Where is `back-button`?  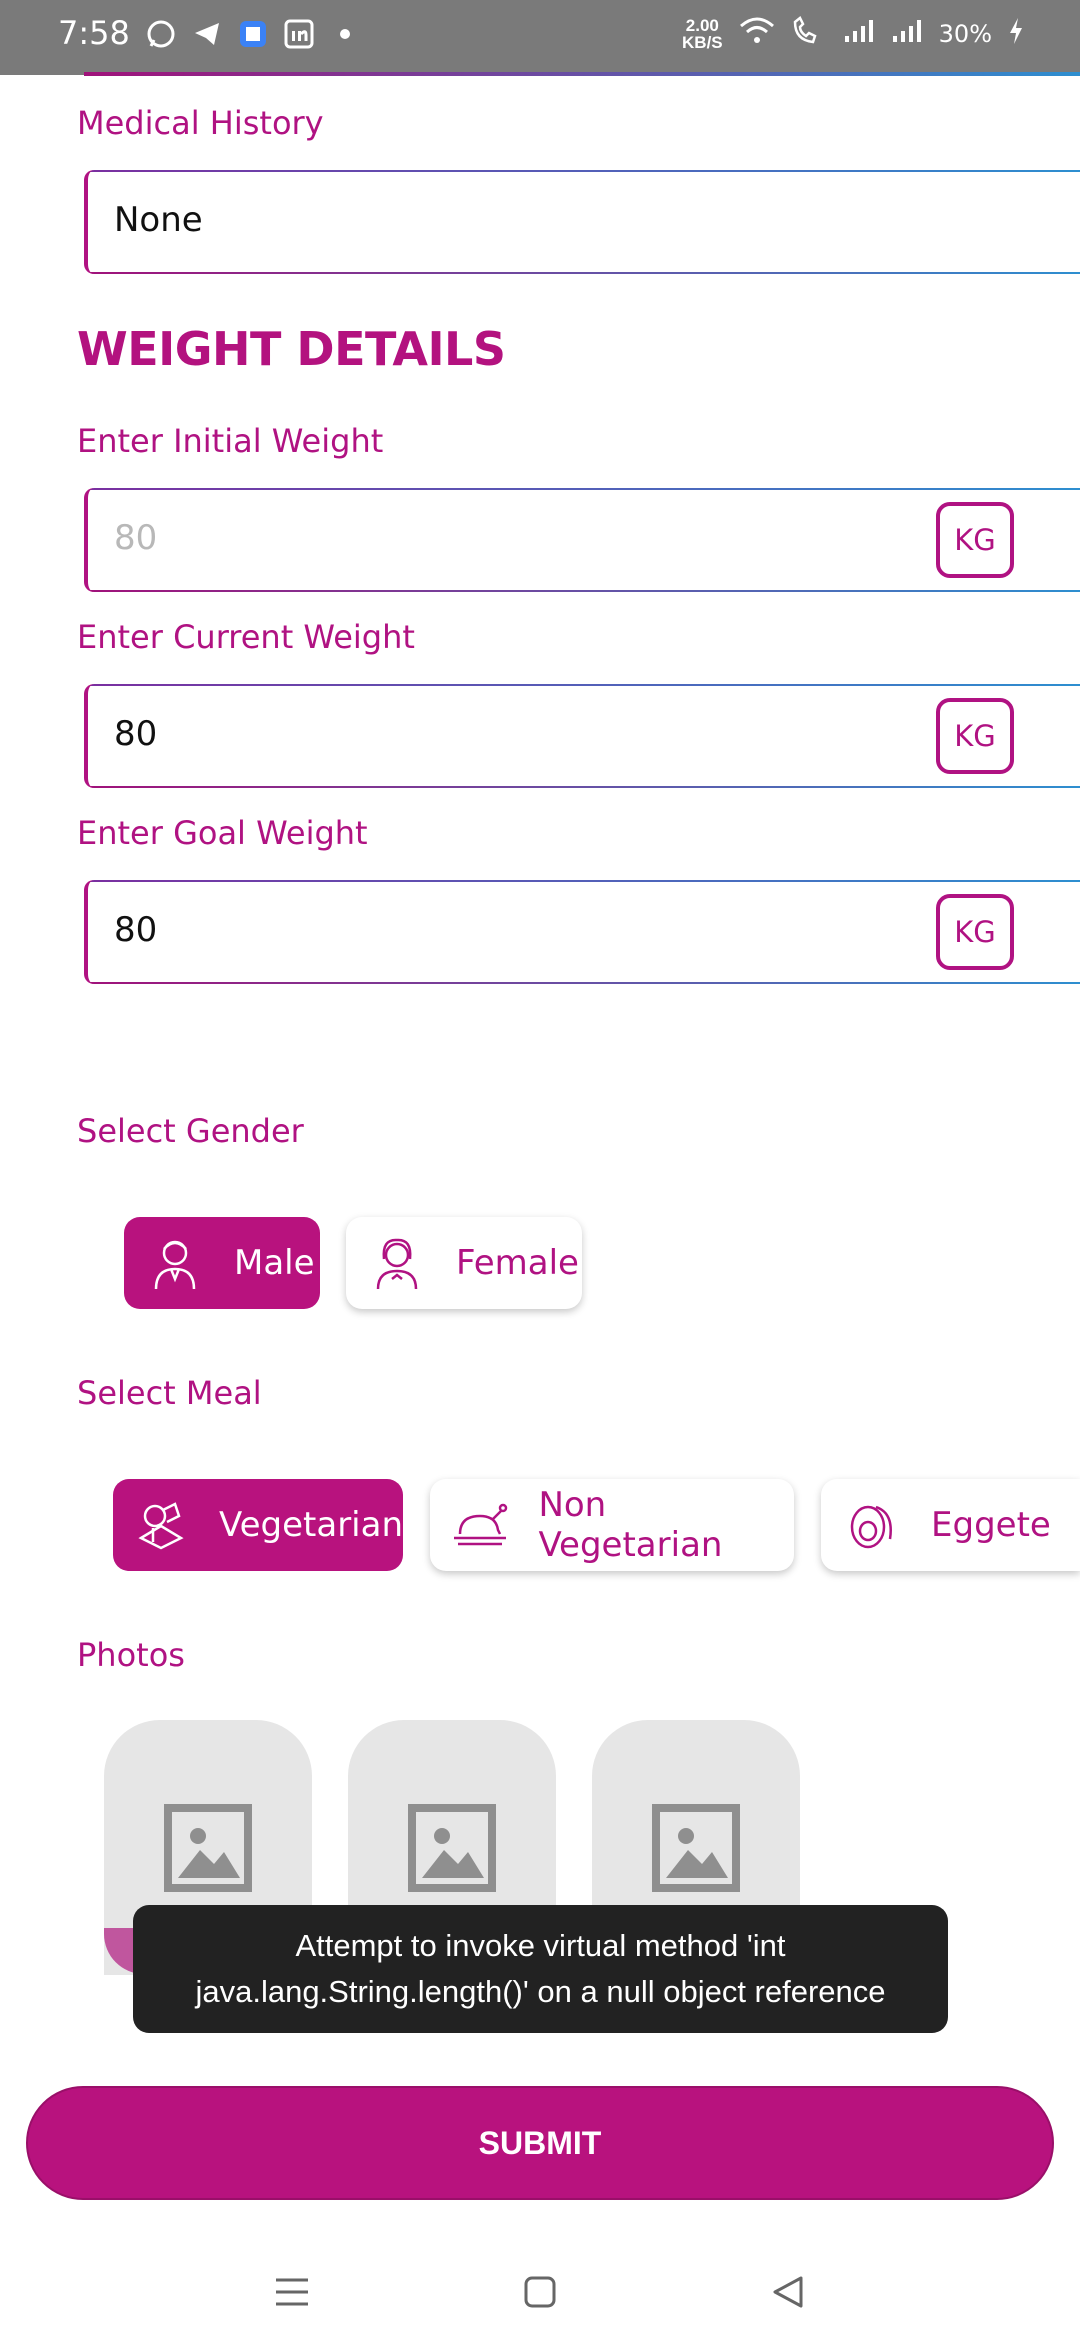 back-button is located at coordinates (788, 2292).